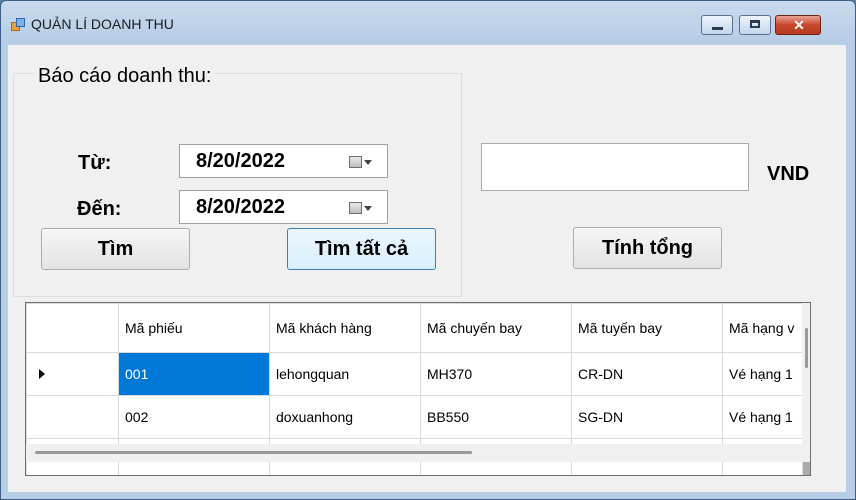  I want to click on search-all-button: Tìm tất cả, so click(361, 249).